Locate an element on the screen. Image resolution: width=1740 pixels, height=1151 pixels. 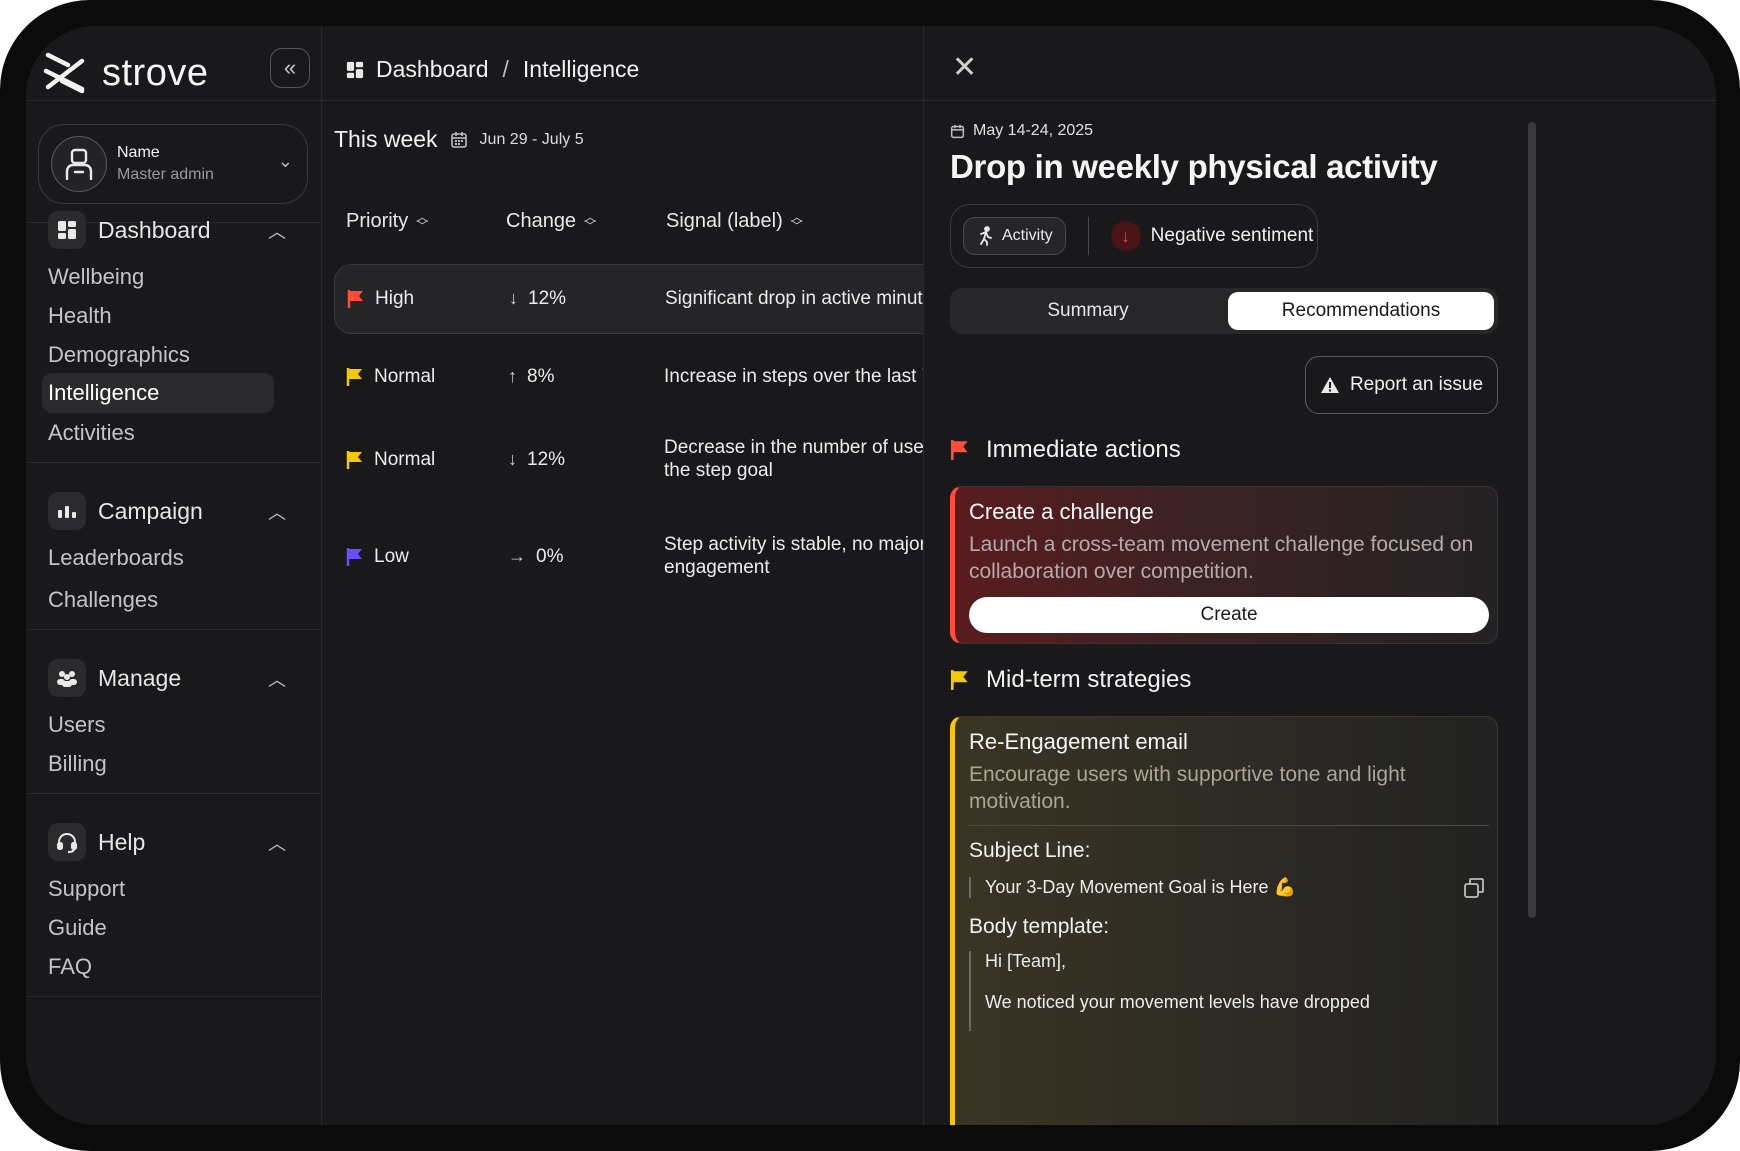
sidebar-item-demographics: Demographics is located at coordinates (119, 355).